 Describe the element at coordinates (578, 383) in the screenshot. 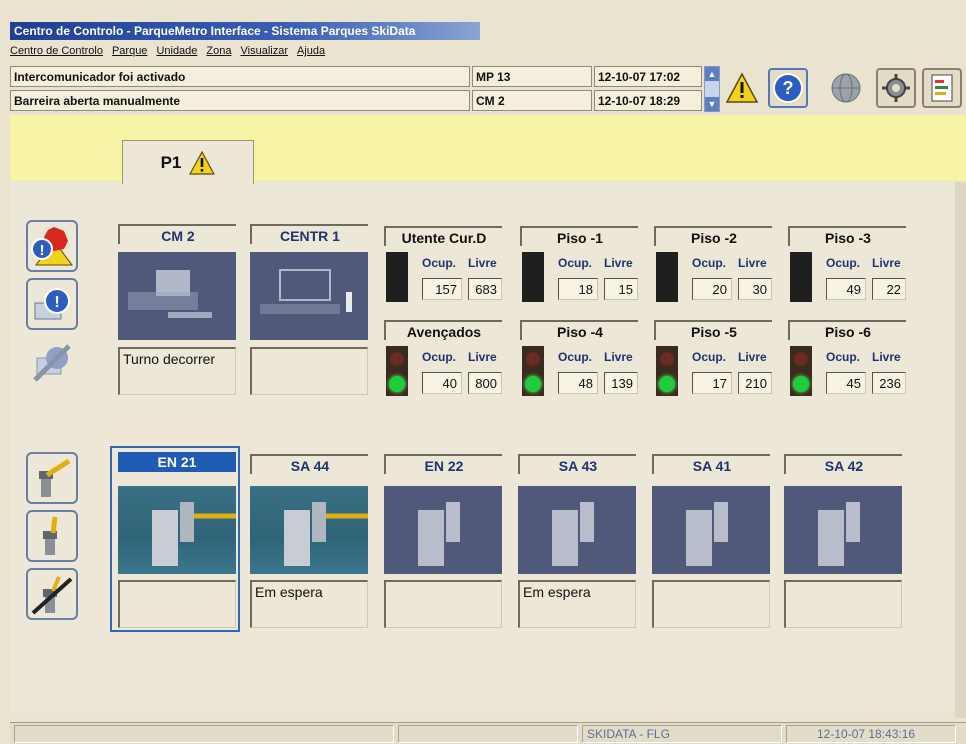

I see `occupied-value: 48` at that location.